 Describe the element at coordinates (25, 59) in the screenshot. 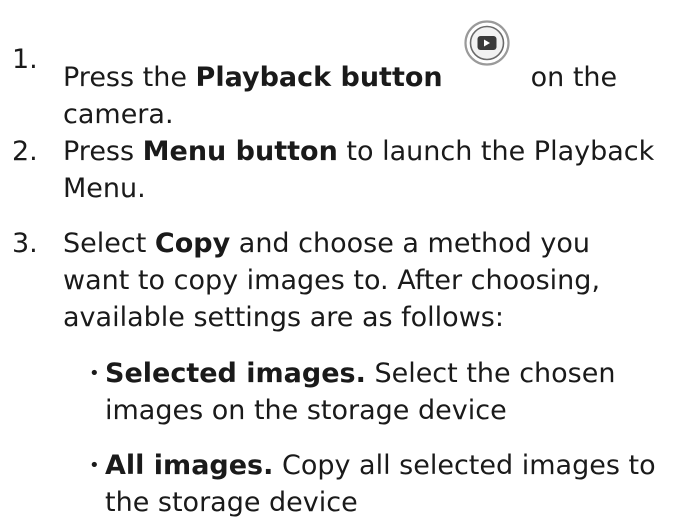

I see `step-number: 1.` at that location.